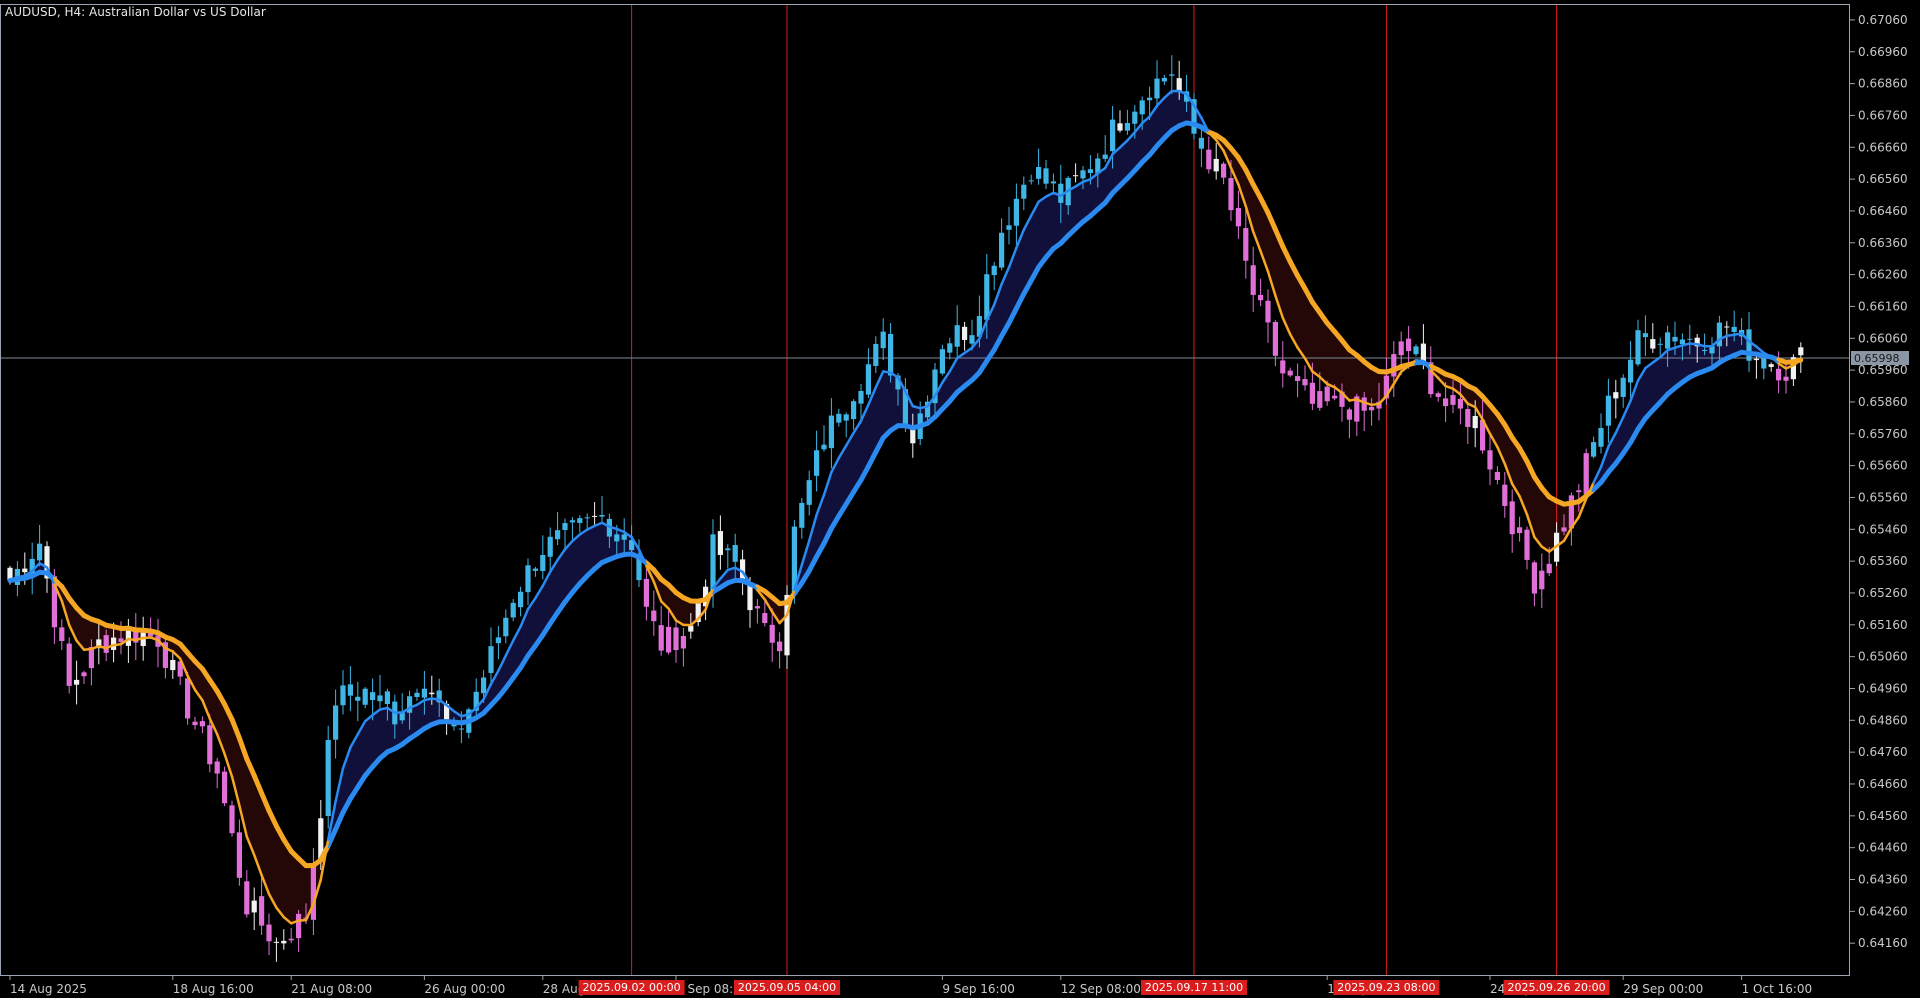 This screenshot has height=998, width=1920. What do you see at coordinates (1663, 989) in the screenshot?
I see `time-tick-label: 29 Sep 00:00` at bounding box center [1663, 989].